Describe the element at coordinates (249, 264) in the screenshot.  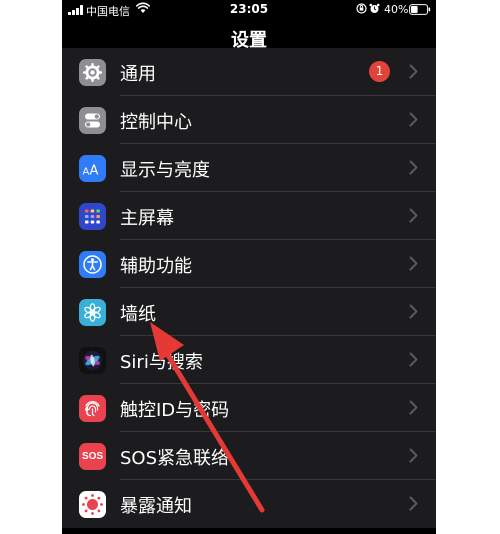
I see `settings-row-accessibility: 辅助功能` at that location.